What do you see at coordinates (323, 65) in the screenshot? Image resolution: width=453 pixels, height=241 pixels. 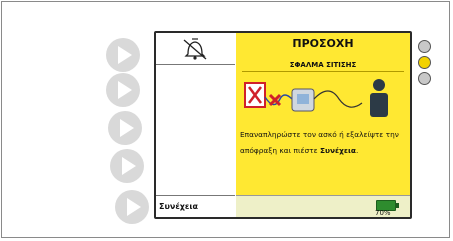 I see `alarm-subtitle: ΣΦΑΛΜΑ ΣΙΤΙΣΗΣ` at bounding box center [323, 65].